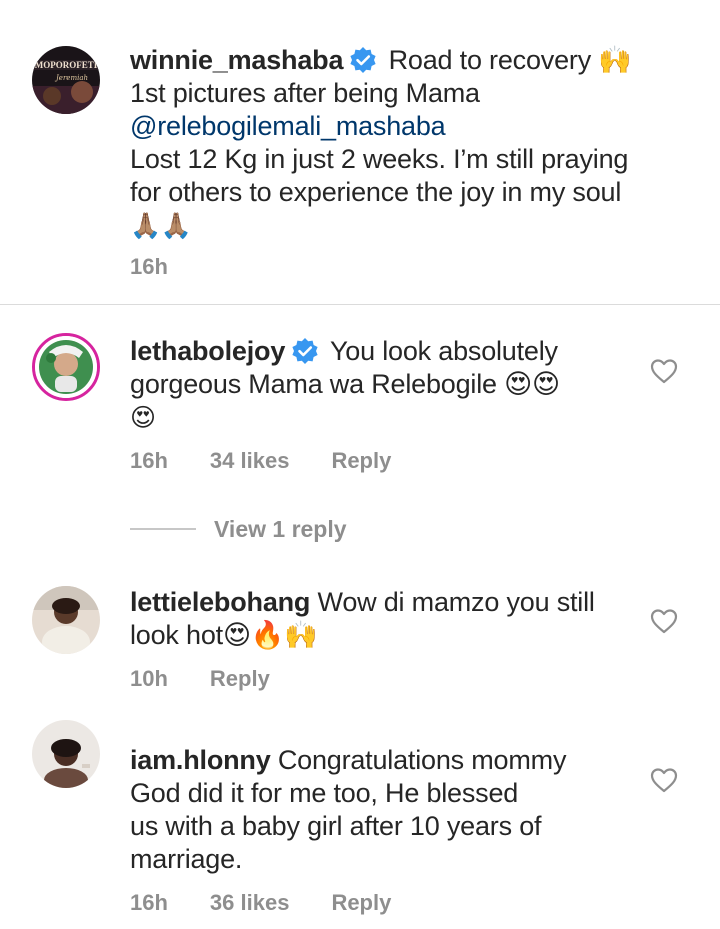 The image size is (720, 929). What do you see at coordinates (422, 760) in the screenshot?
I see `comment-line1: Congratulations mommy` at bounding box center [422, 760].